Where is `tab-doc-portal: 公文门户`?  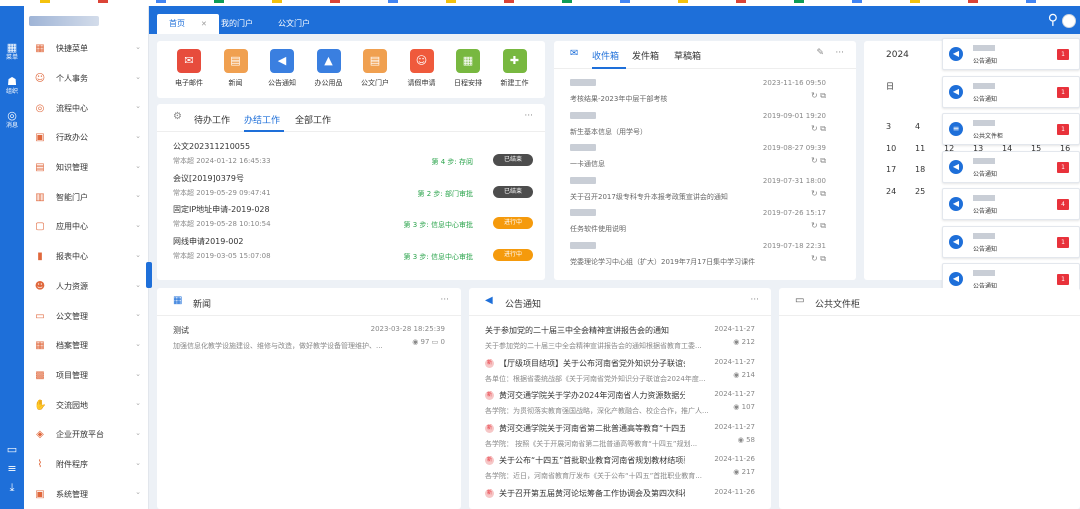 tab-doc-portal: 公文门户 is located at coordinates (294, 24).